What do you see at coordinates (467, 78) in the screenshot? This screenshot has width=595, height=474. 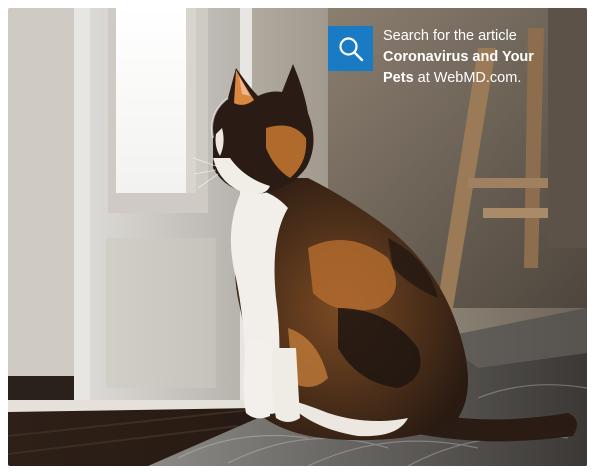 I see `promo-line3-suffix: at WebMD.com.` at bounding box center [467, 78].